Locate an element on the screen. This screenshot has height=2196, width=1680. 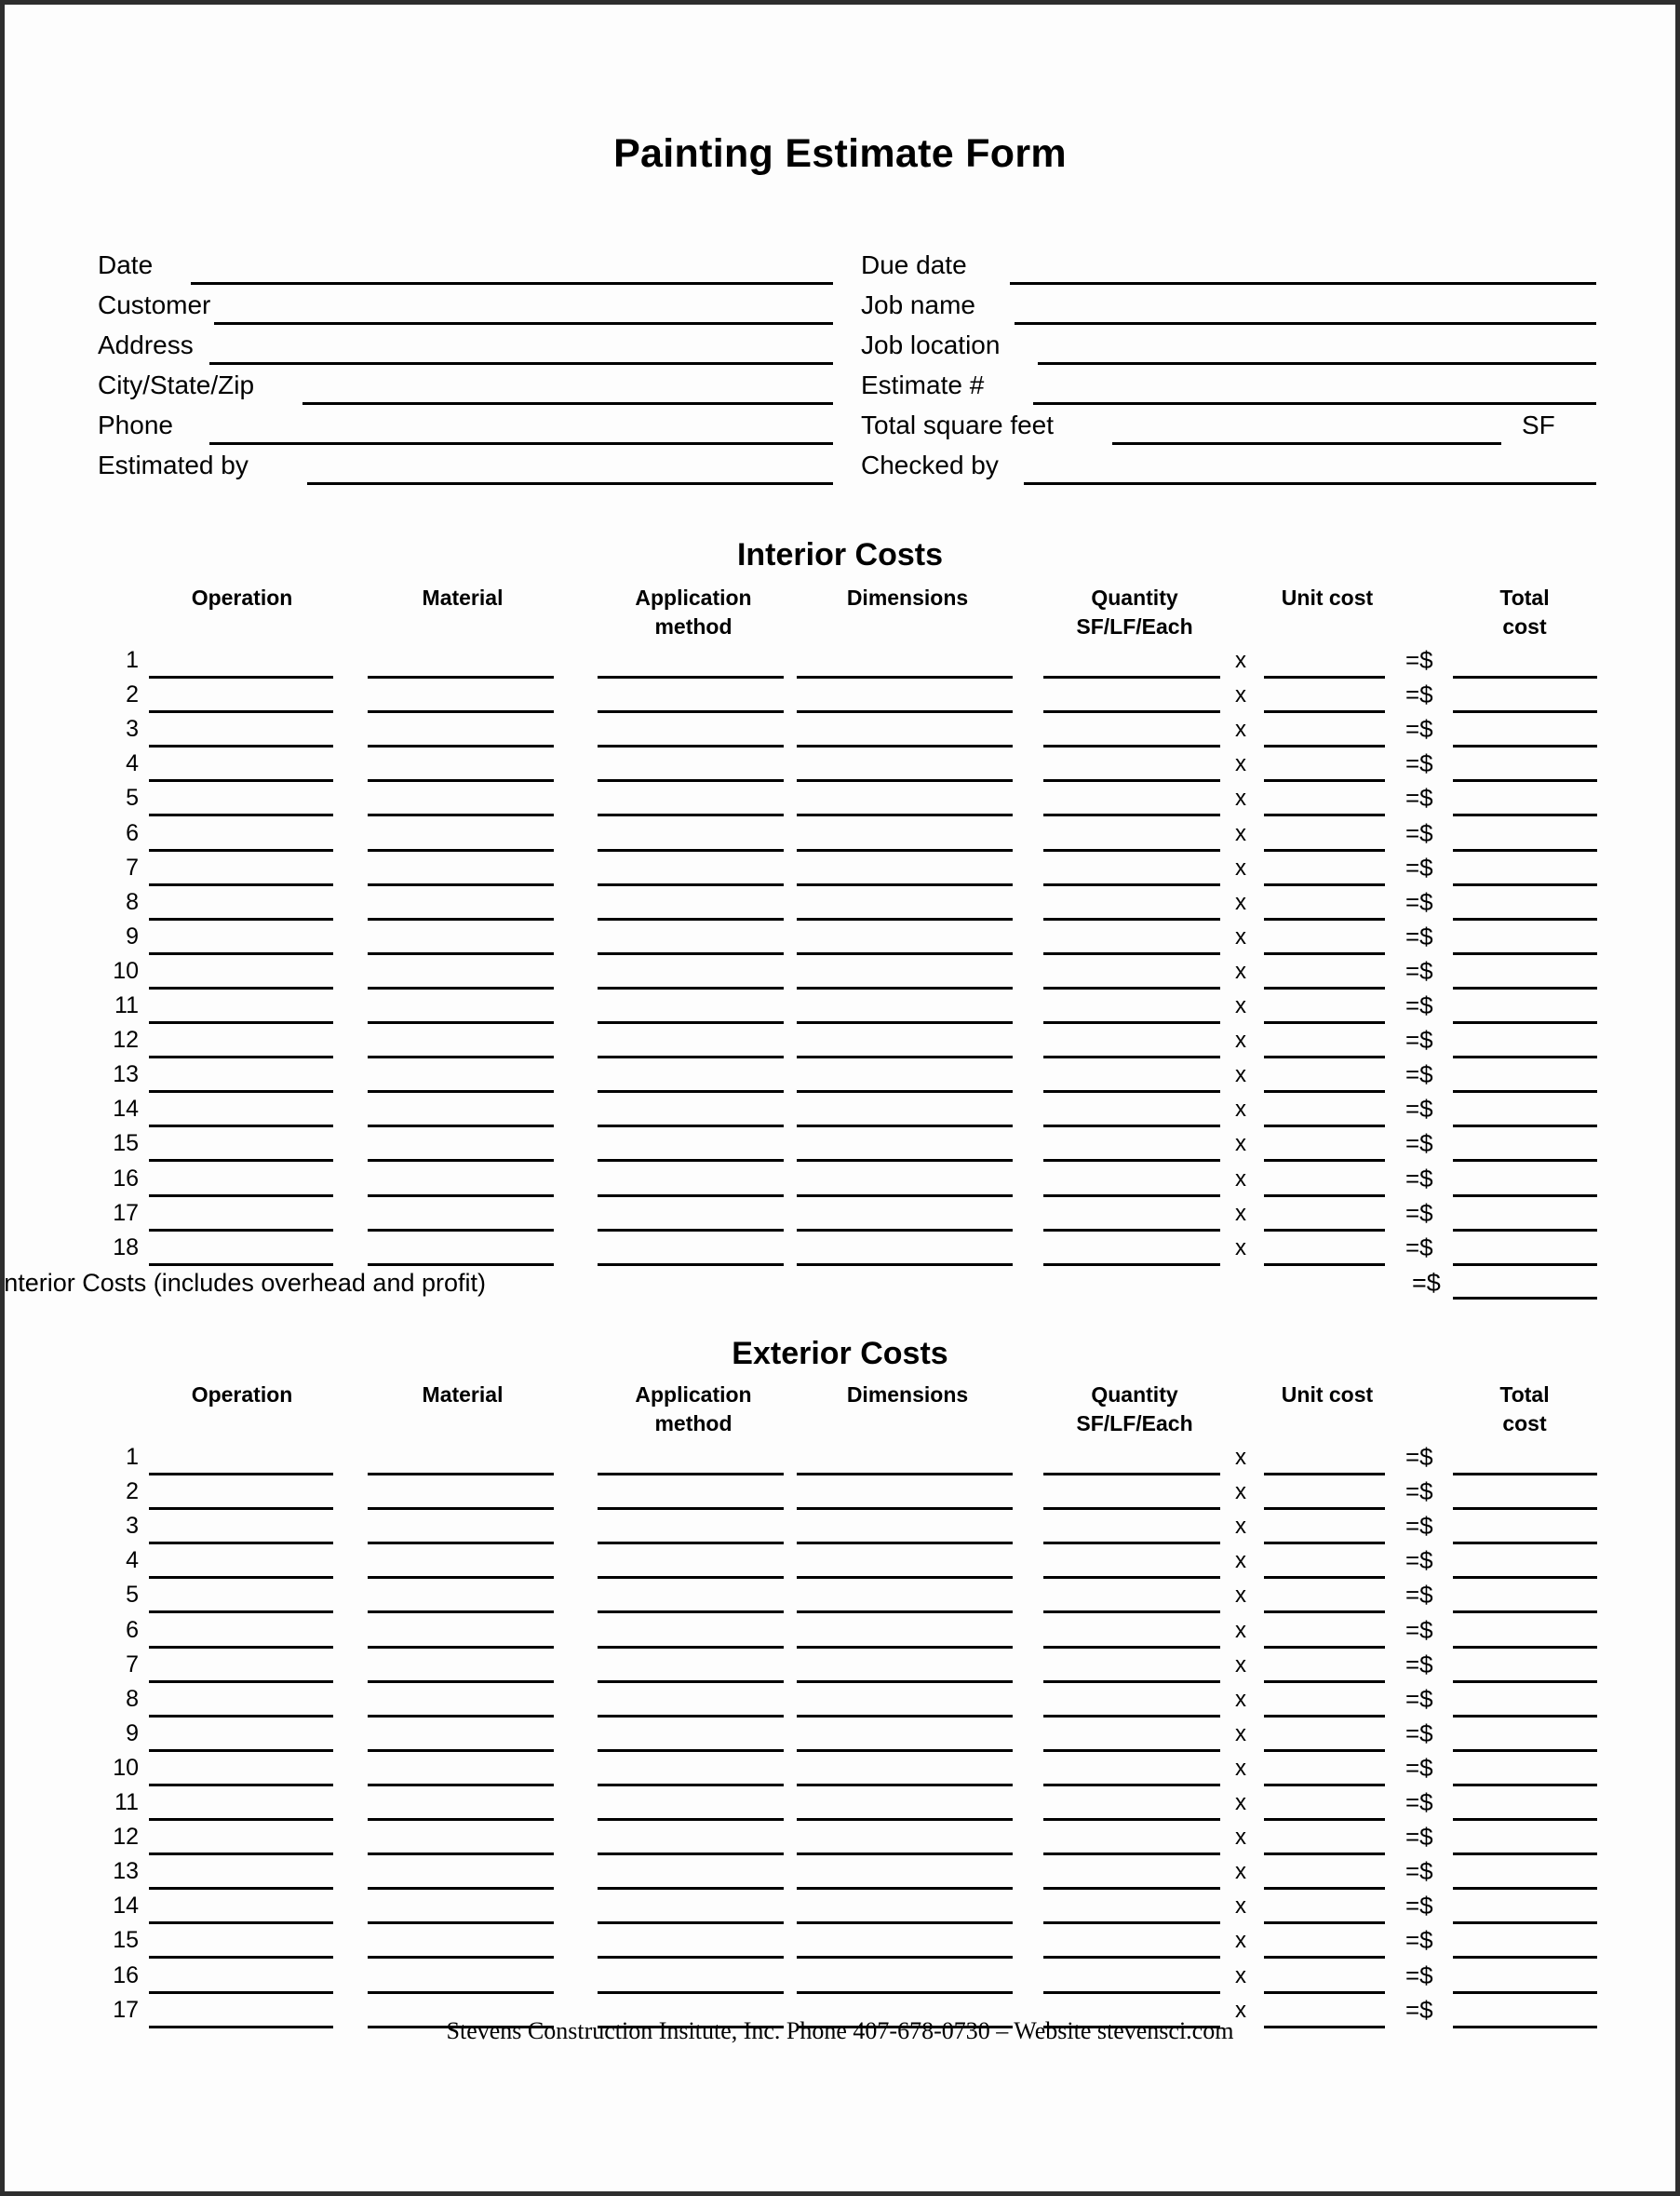
interior-total-input is located at coordinates (1525, 1298).